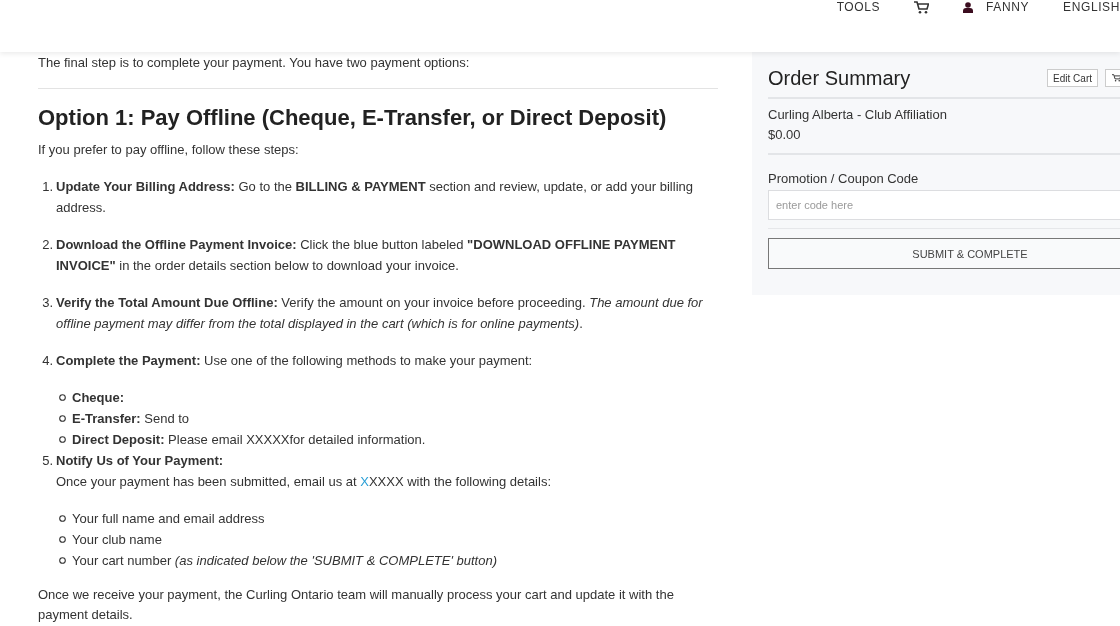 This screenshot has height=626, width=1120. What do you see at coordinates (968, 7) in the screenshot?
I see `user-icon` at bounding box center [968, 7].